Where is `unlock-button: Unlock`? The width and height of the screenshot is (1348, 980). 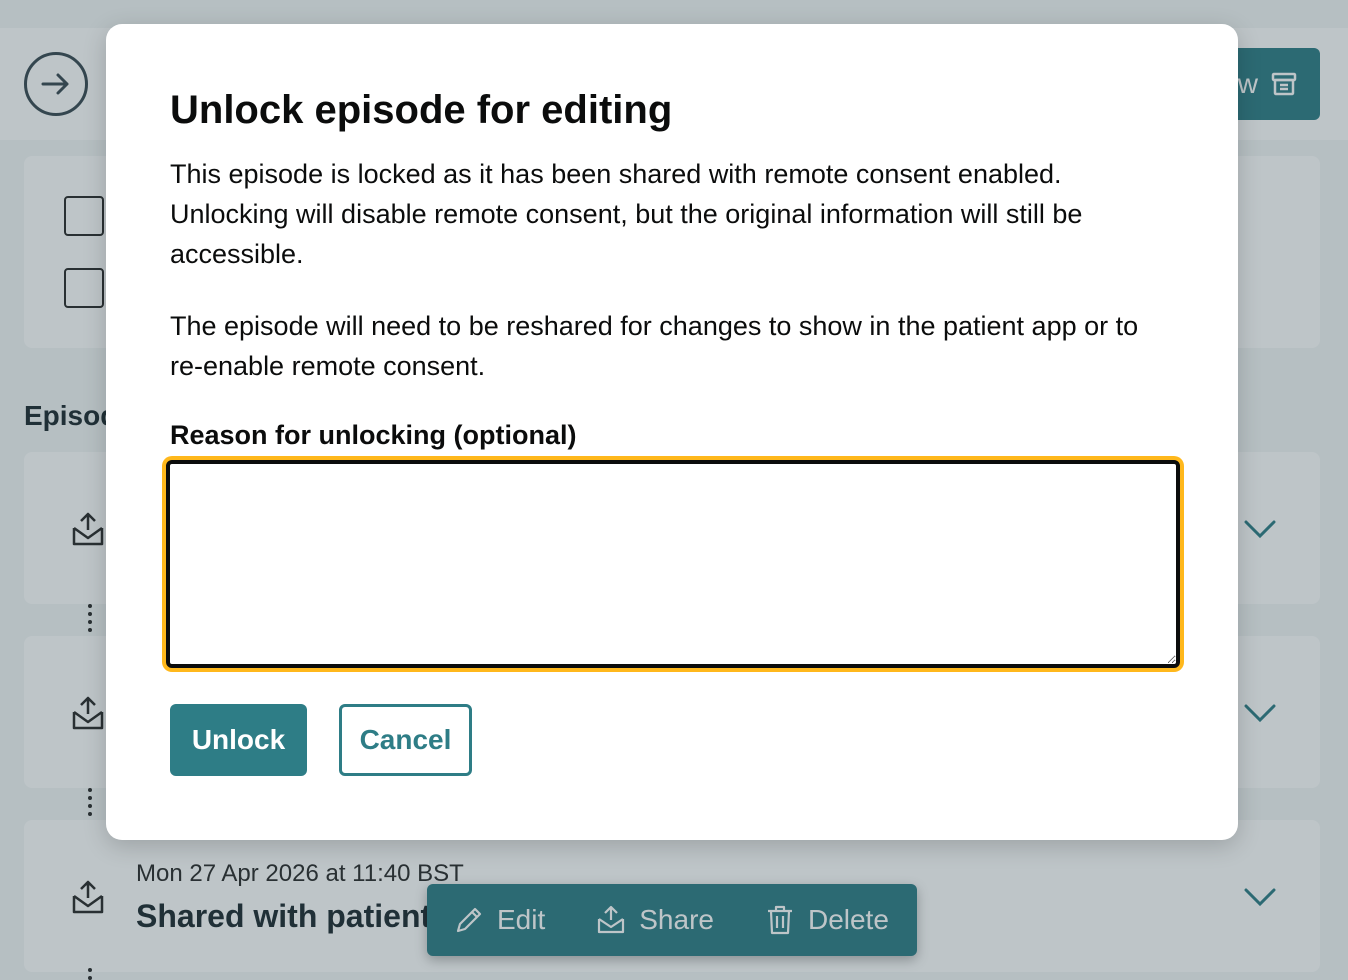 unlock-button: Unlock is located at coordinates (238, 740).